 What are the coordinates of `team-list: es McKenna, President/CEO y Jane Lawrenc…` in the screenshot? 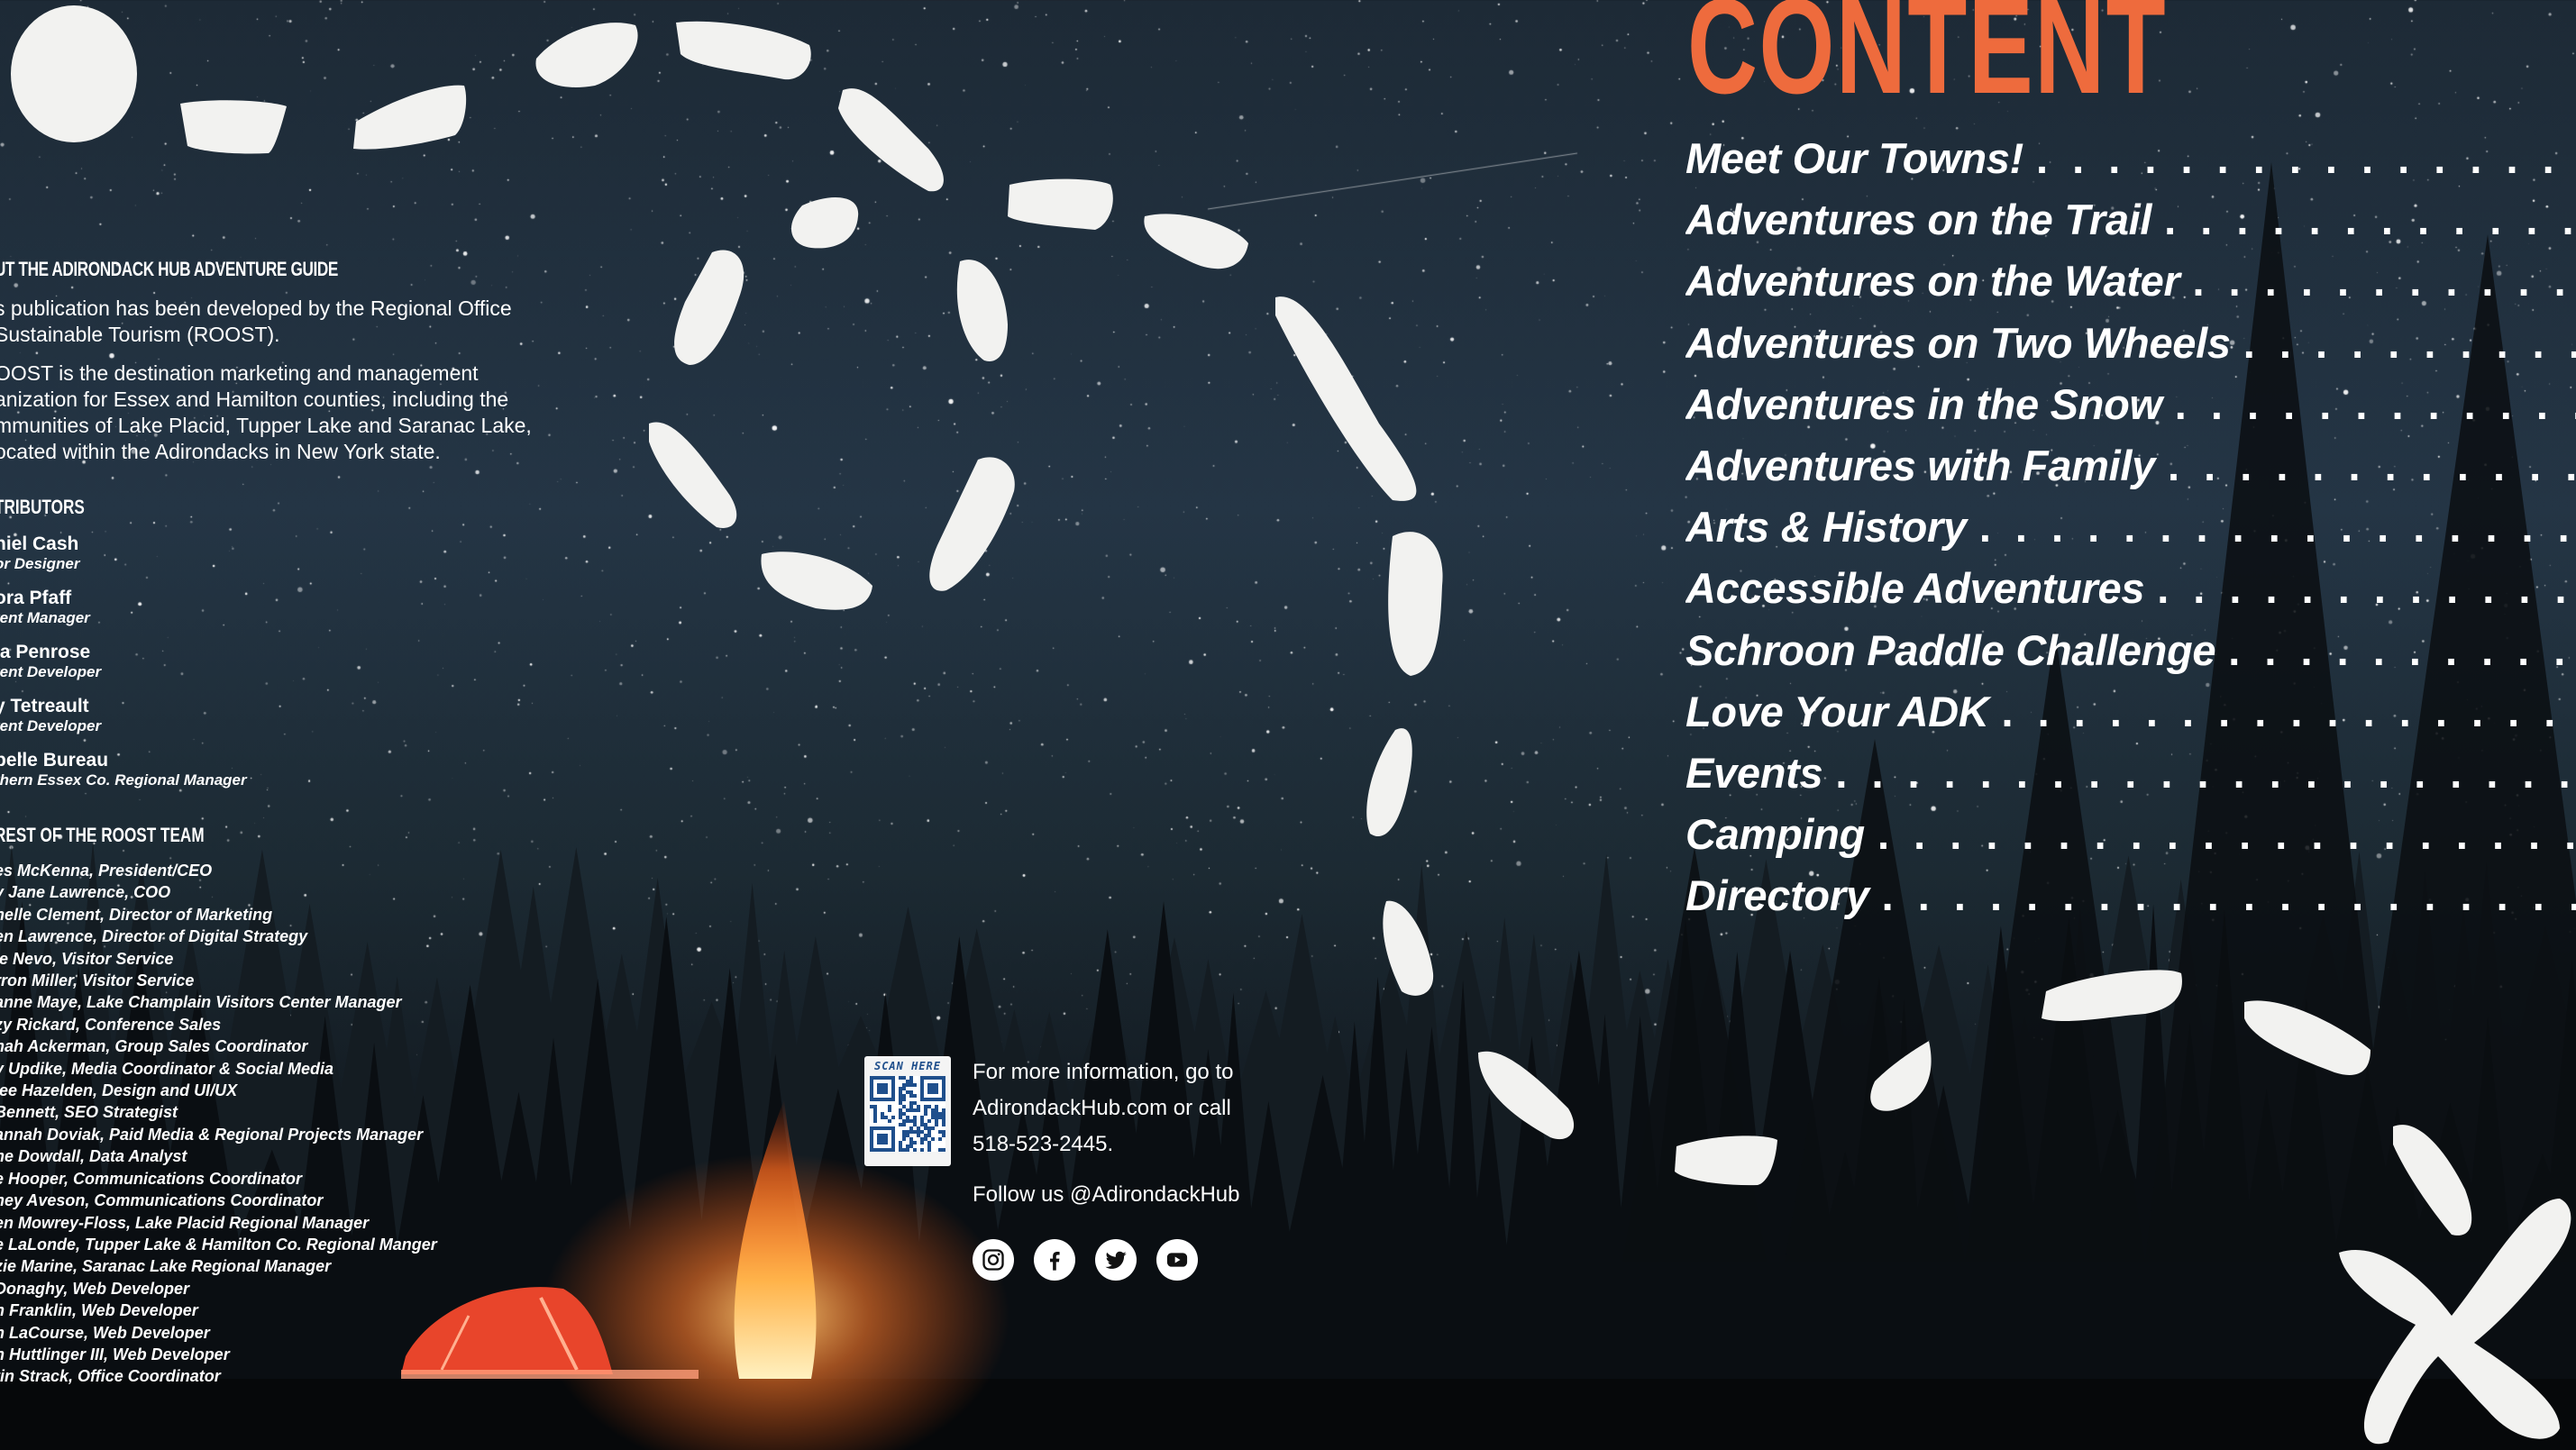 It's located at (276, 1124).